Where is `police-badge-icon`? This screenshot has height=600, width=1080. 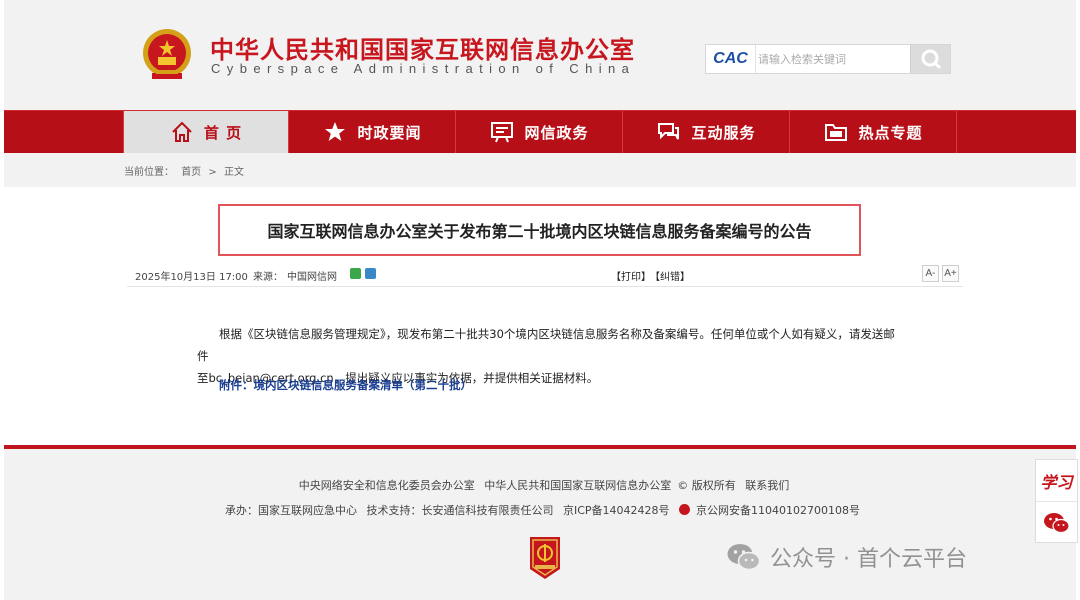 police-badge-icon is located at coordinates (685, 509).